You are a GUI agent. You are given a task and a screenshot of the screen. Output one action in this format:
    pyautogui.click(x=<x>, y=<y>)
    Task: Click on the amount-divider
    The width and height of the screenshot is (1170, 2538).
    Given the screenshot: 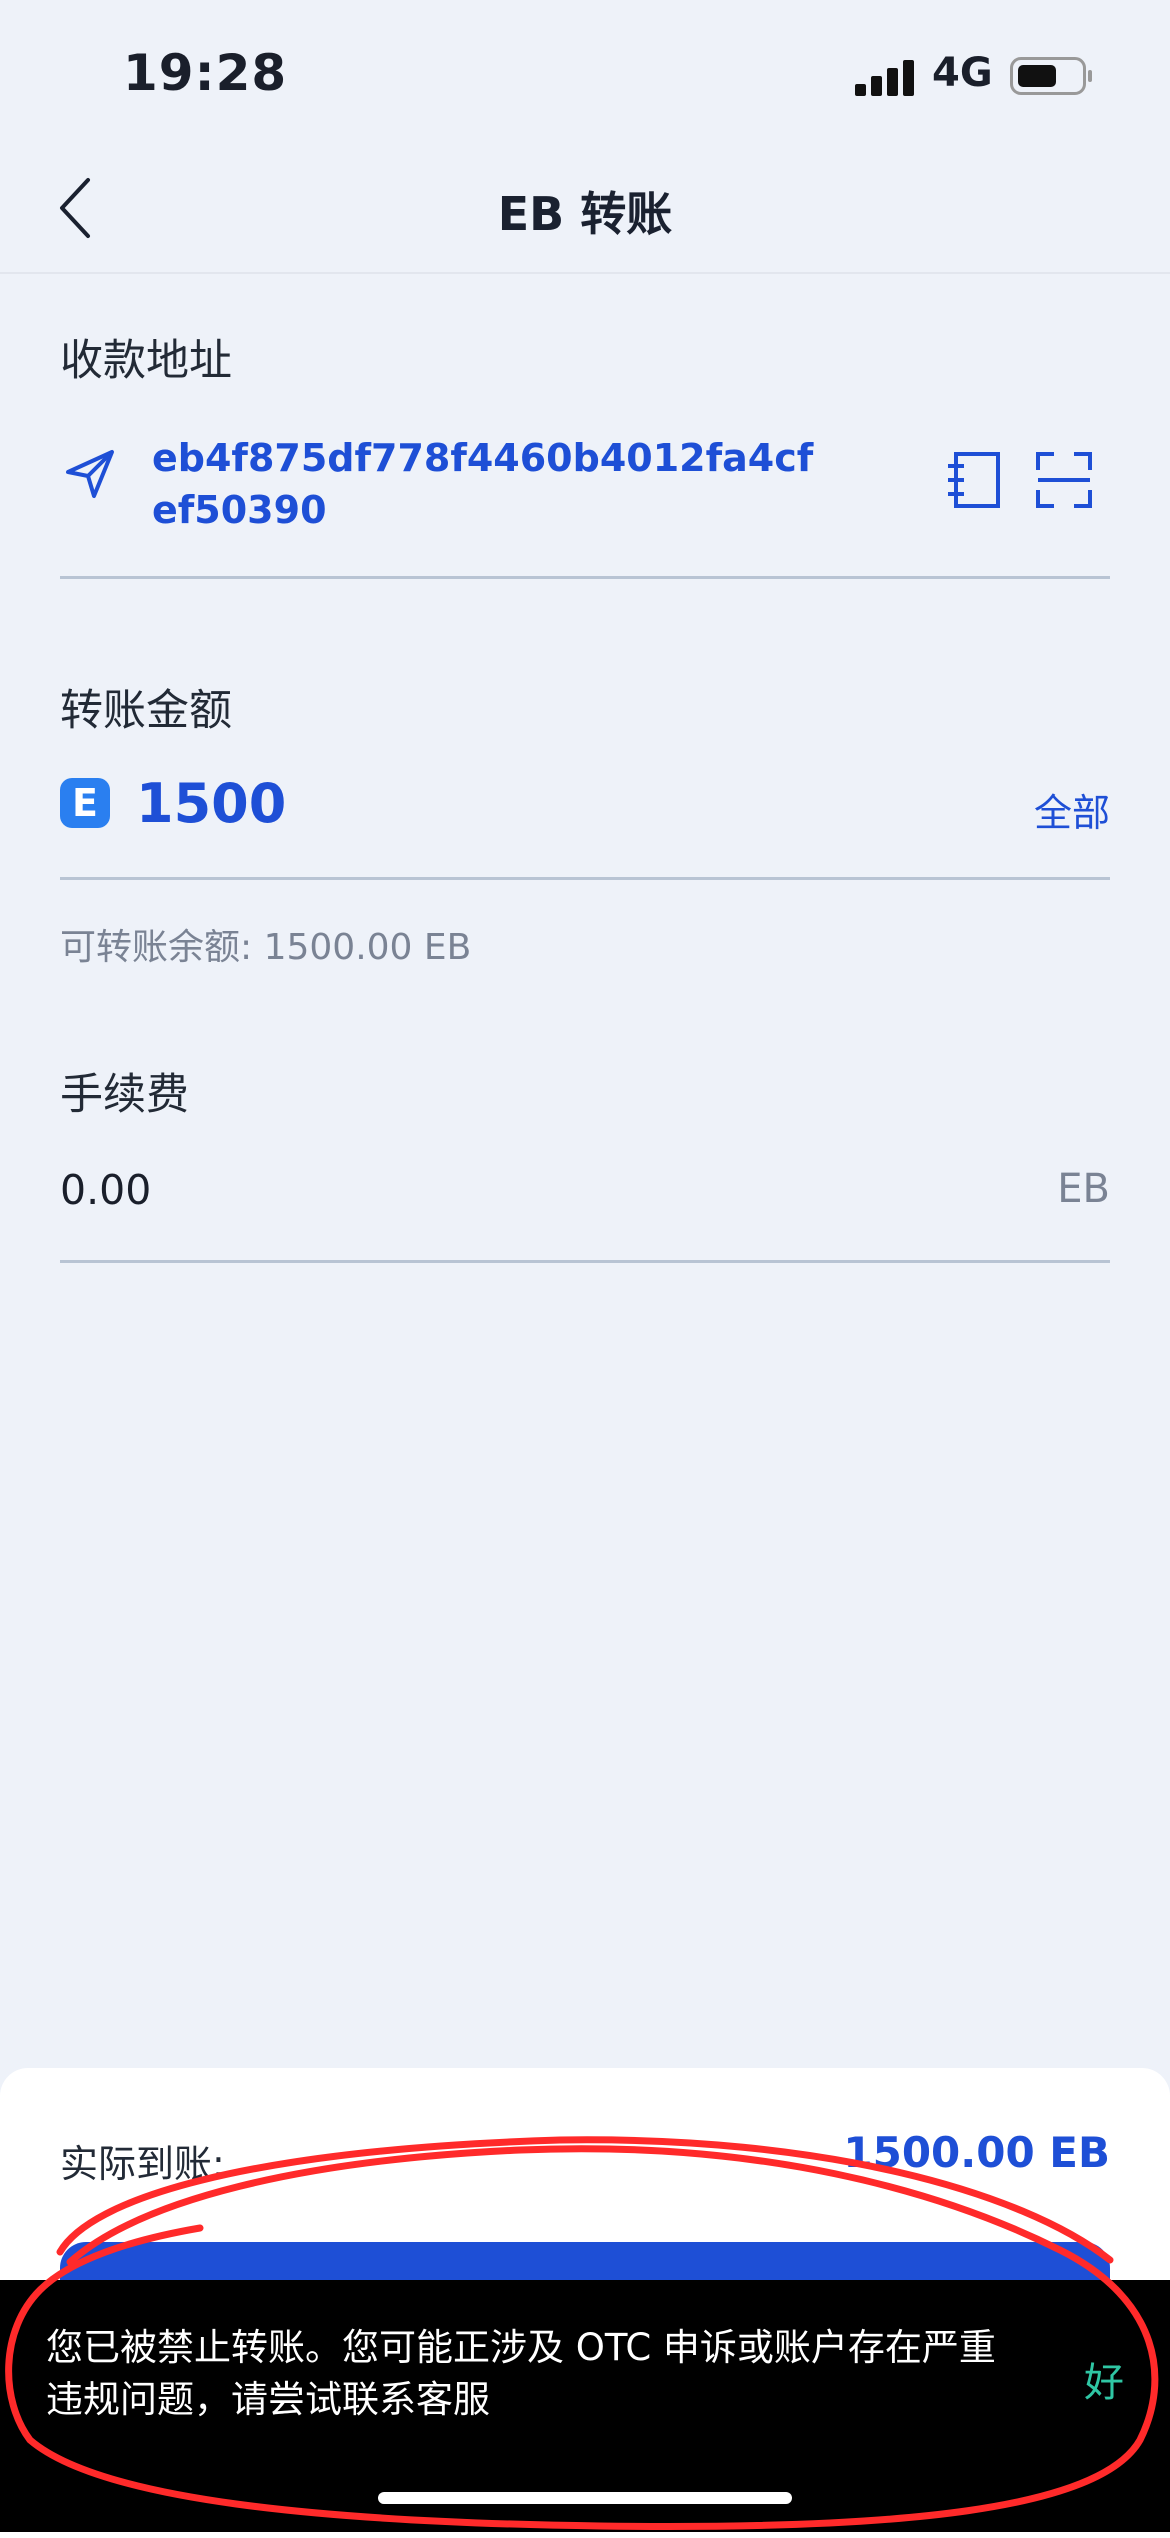 What is the action you would take?
    pyautogui.click(x=585, y=878)
    